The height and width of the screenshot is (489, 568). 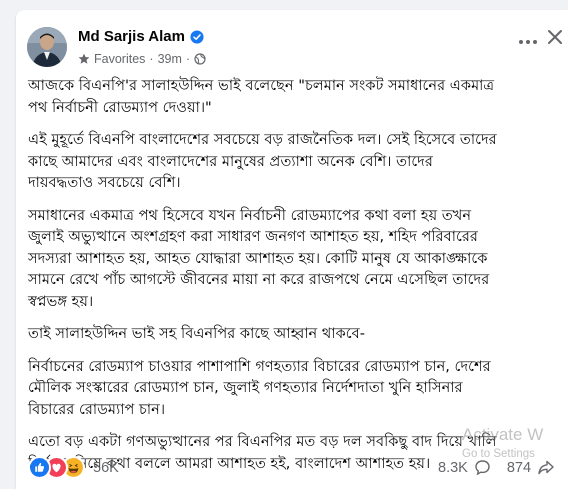 I want to click on avatar-image, so click(x=47, y=47).